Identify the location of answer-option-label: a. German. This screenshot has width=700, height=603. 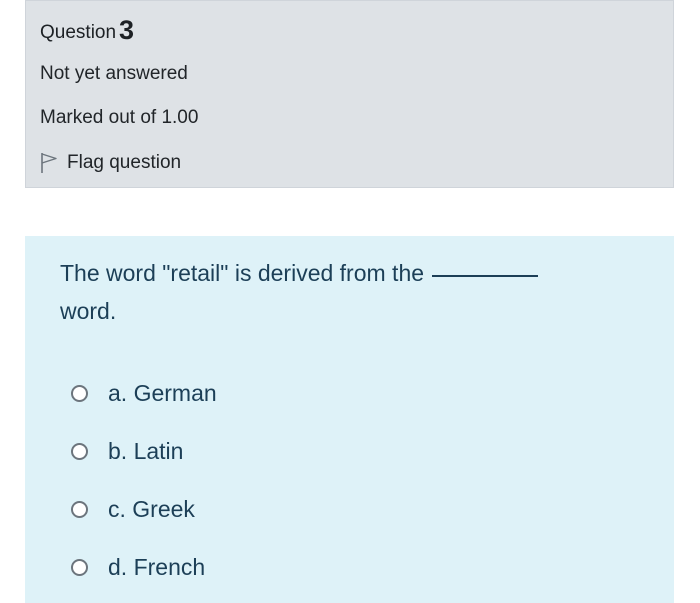
(162, 393).